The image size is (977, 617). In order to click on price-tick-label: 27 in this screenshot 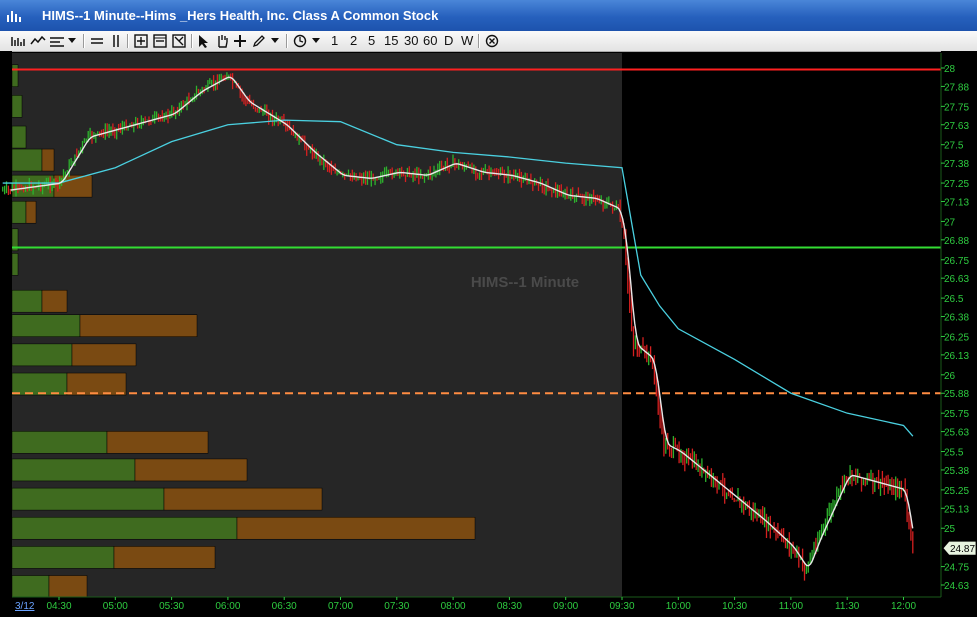, I will do `click(950, 222)`.